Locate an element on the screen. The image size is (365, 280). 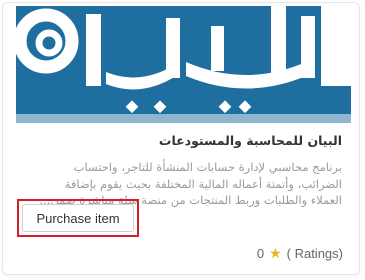
purchase-button-highlight: Purchase item is located at coordinates (78, 218).